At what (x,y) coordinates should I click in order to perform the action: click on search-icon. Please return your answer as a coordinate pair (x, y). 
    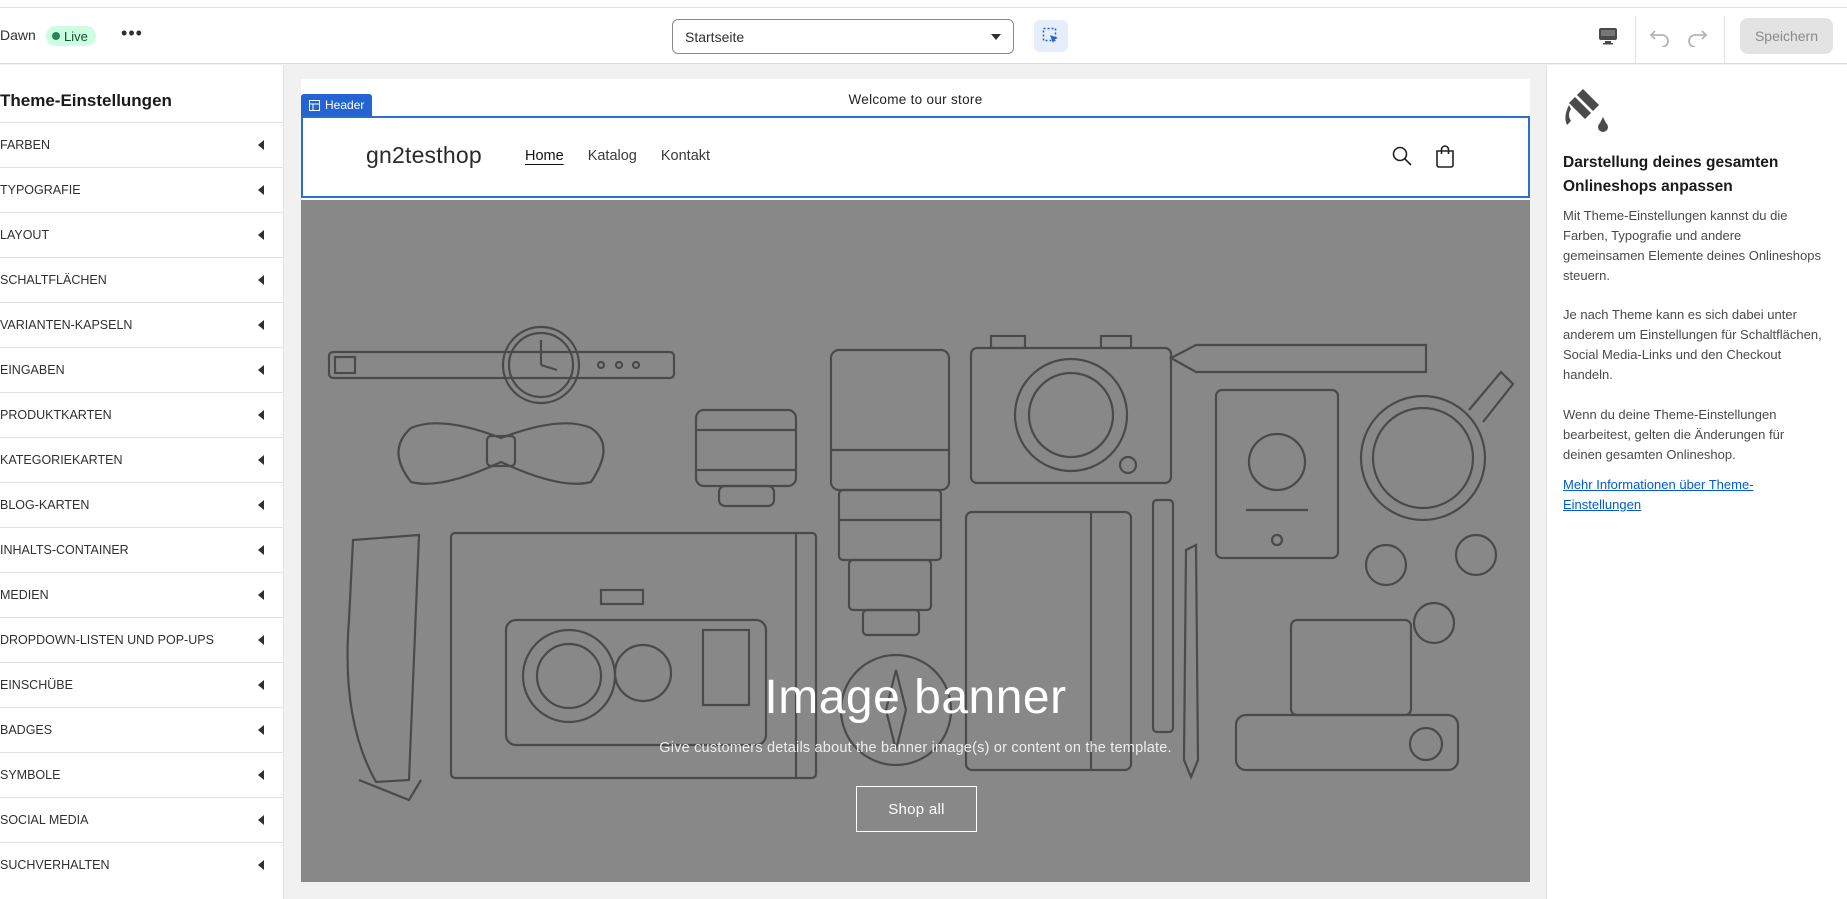
    Looking at the image, I should click on (1402, 156).